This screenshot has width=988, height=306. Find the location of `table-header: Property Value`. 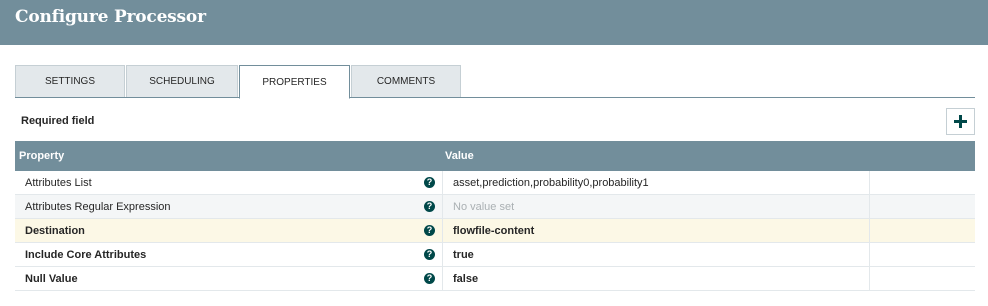

table-header: Property Value is located at coordinates (495, 156).